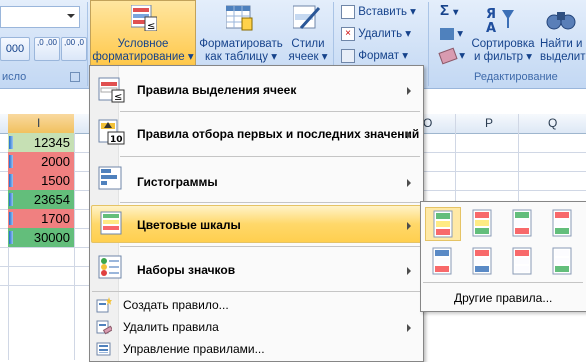 This screenshot has height=362, width=586. Describe the element at coordinates (256, 327) in the screenshot. I see `menu-item-clear-rules: Удалить правила` at that location.